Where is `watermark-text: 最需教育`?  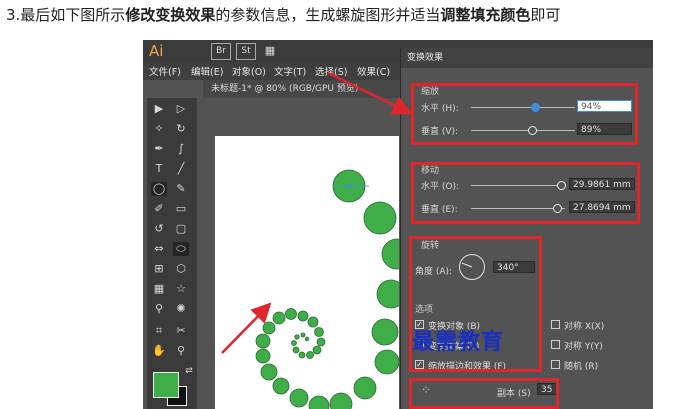
watermark-text: 最需教育 is located at coordinates (458, 342).